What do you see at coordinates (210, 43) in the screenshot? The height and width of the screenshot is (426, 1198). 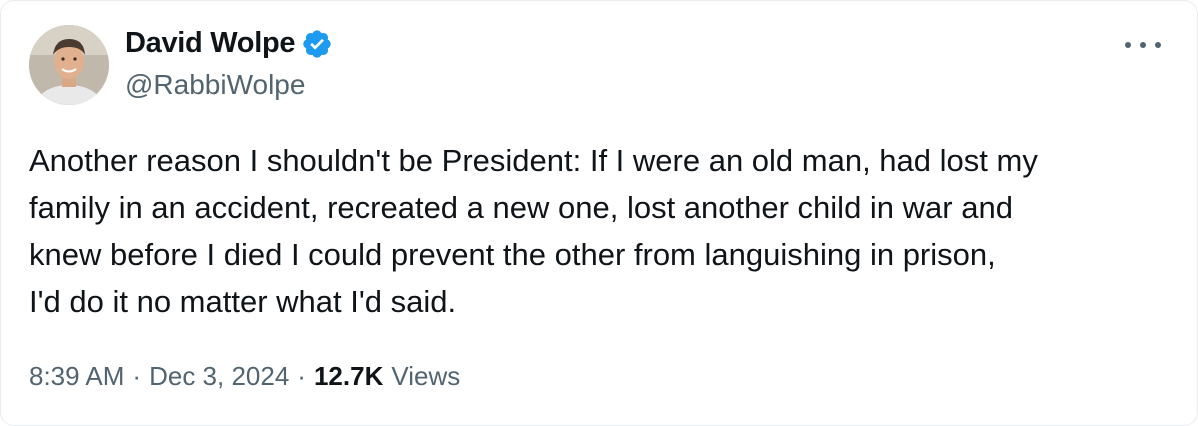 I see `author-display-name: David Wolpe` at bounding box center [210, 43].